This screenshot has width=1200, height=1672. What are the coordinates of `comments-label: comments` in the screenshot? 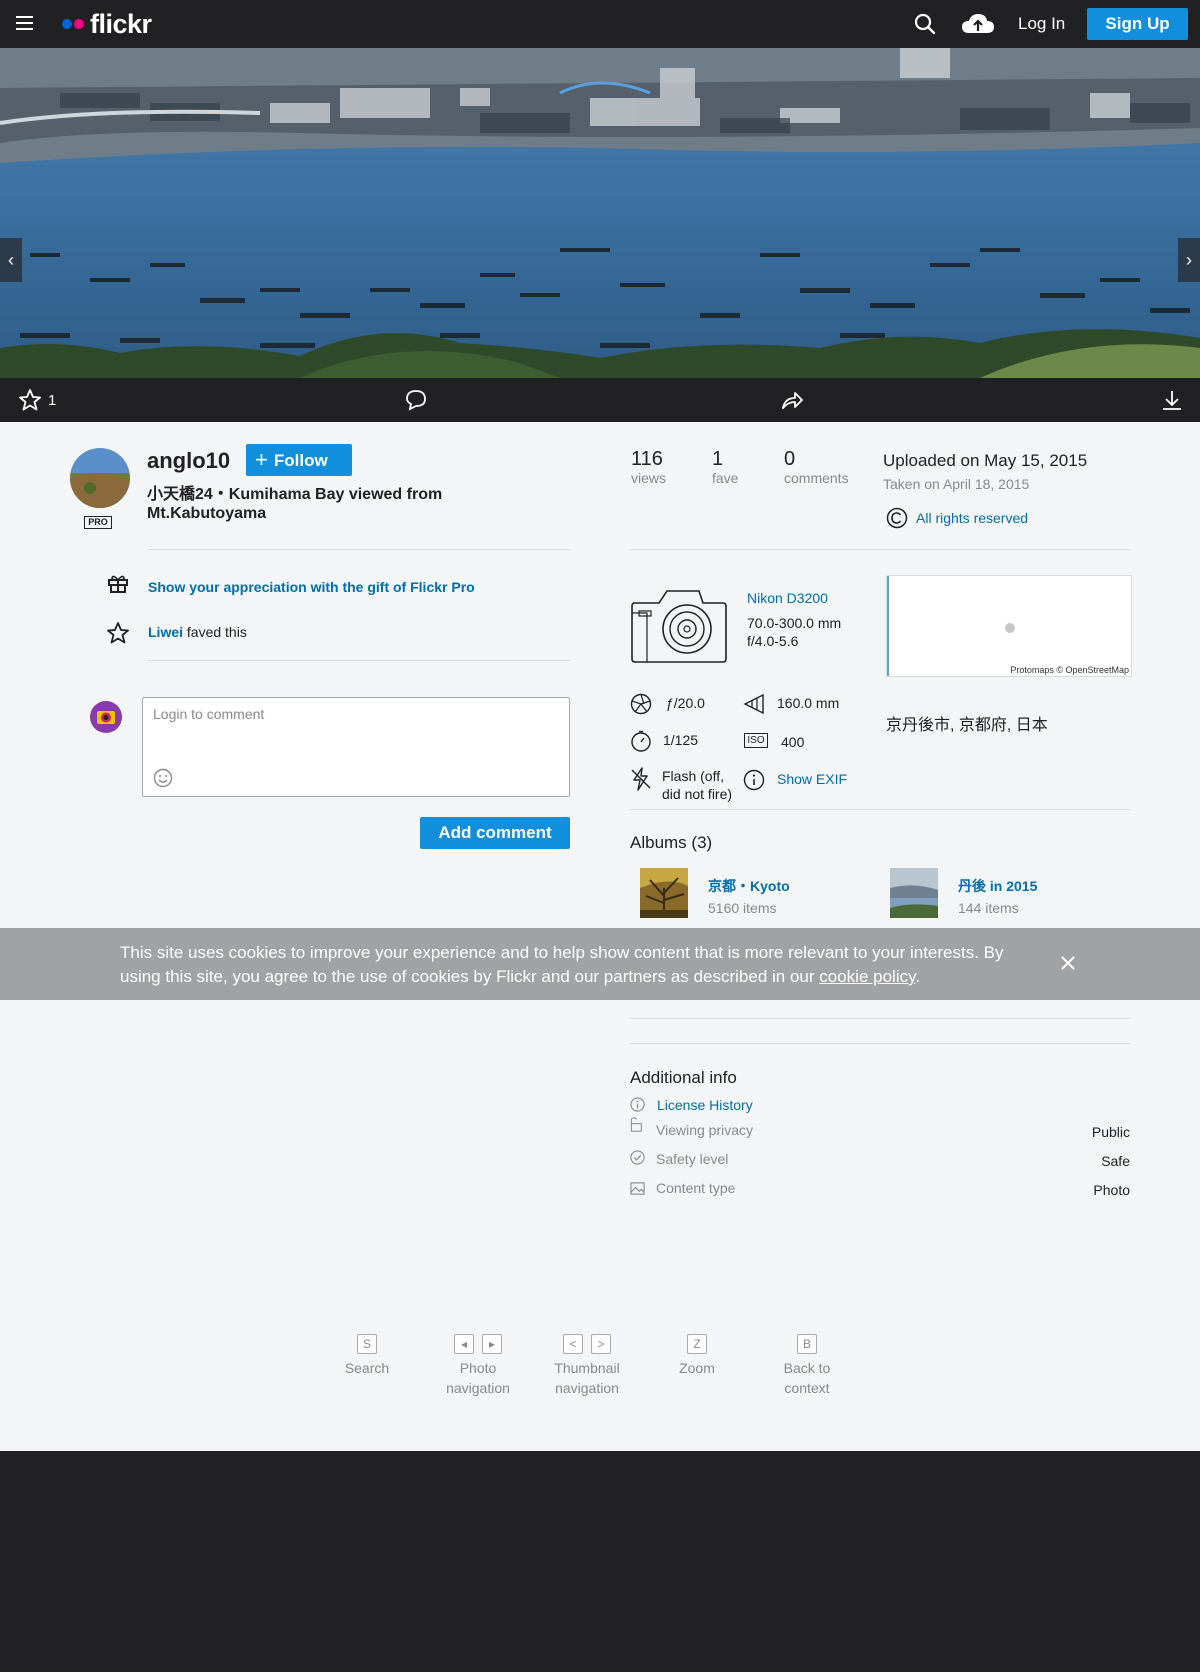 It's located at (816, 478).